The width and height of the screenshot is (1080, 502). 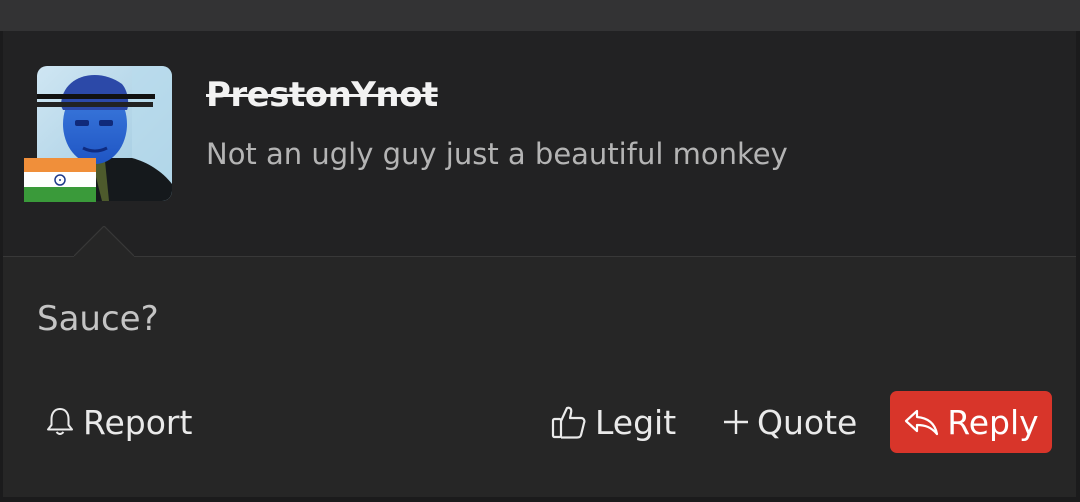 What do you see at coordinates (636, 422) in the screenshot?
I see `legit-label: Legit` at bounding box center [636, 422].